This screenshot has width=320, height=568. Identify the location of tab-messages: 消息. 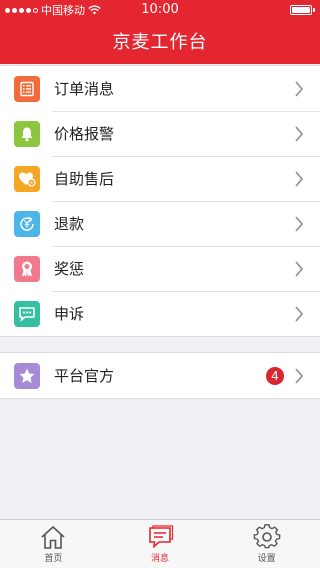
(160, 544).